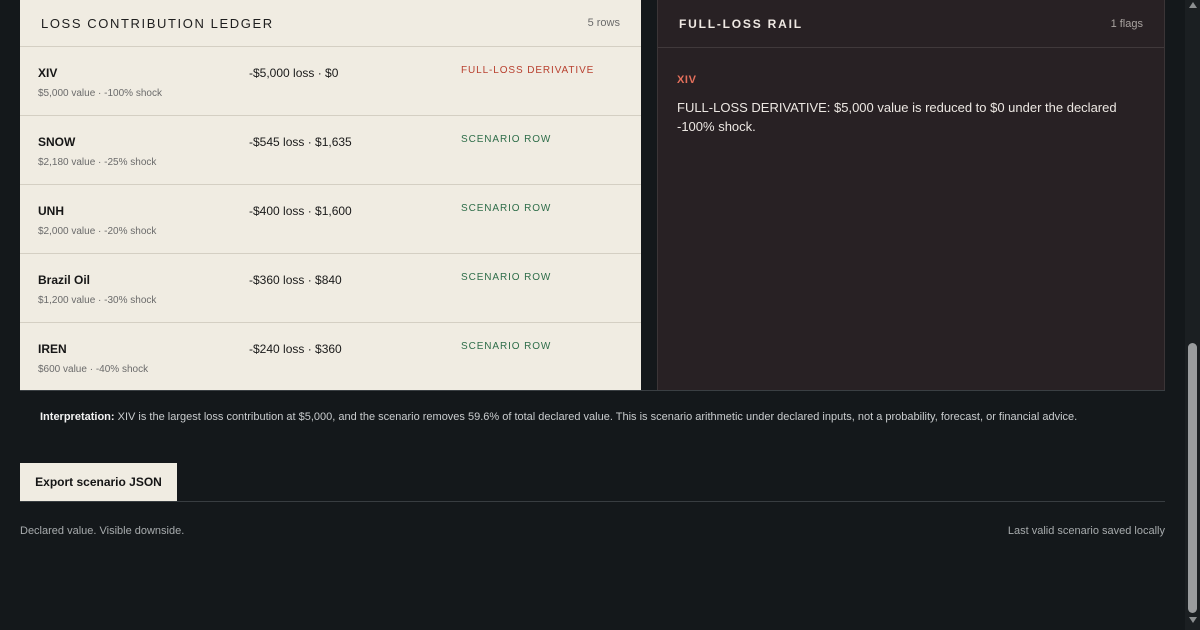  Describe the element at coordinates (51, 211) in the screenshot. I see `row-name: UNH` at that location.